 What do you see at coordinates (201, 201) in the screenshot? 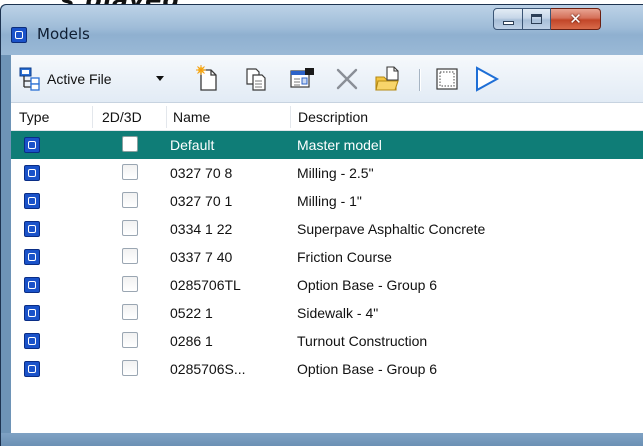
I see `model-name: 0327 70 1` at bounding box center [201, 201].